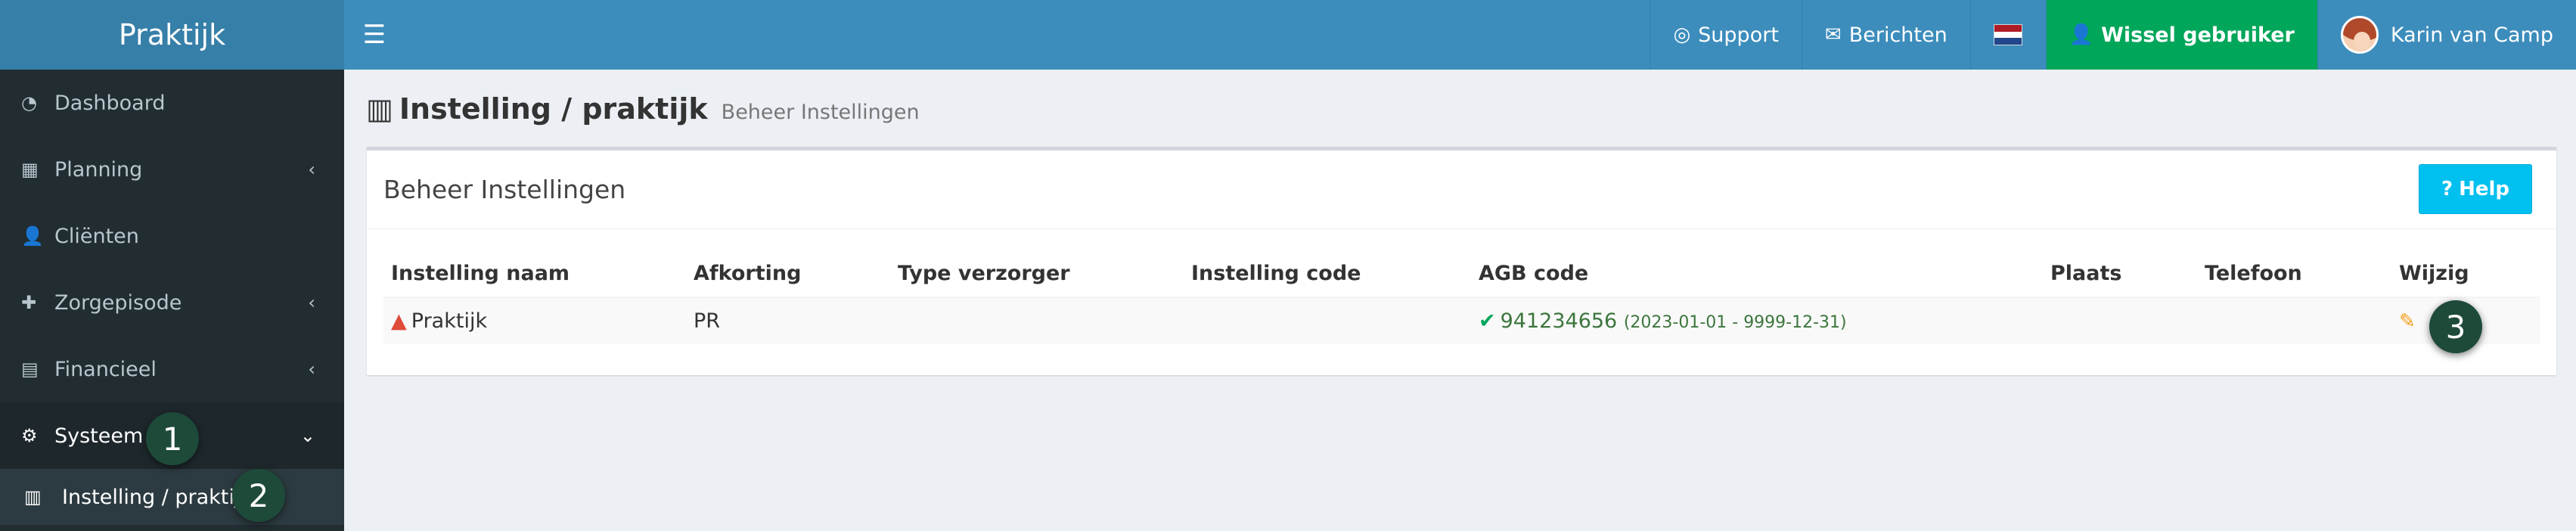 This screenshot has height=531, width=2576. What do you see at coordinates (110, 103) in the screenshot?
I see `sidebar-item-label: Dashboard` at bounding box center [110, 103].